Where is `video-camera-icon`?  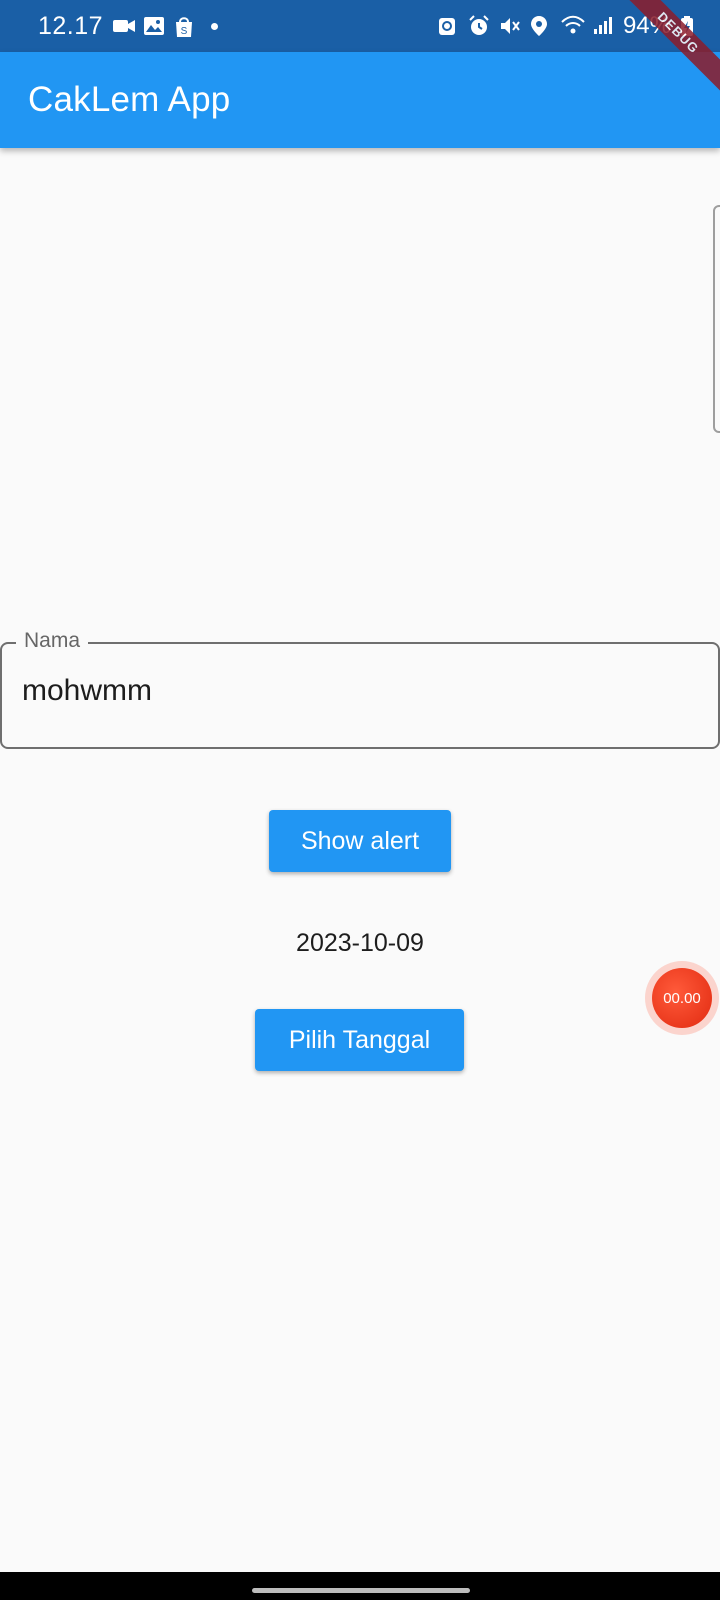 video-camera-icon is located at coordinates (124, 26).